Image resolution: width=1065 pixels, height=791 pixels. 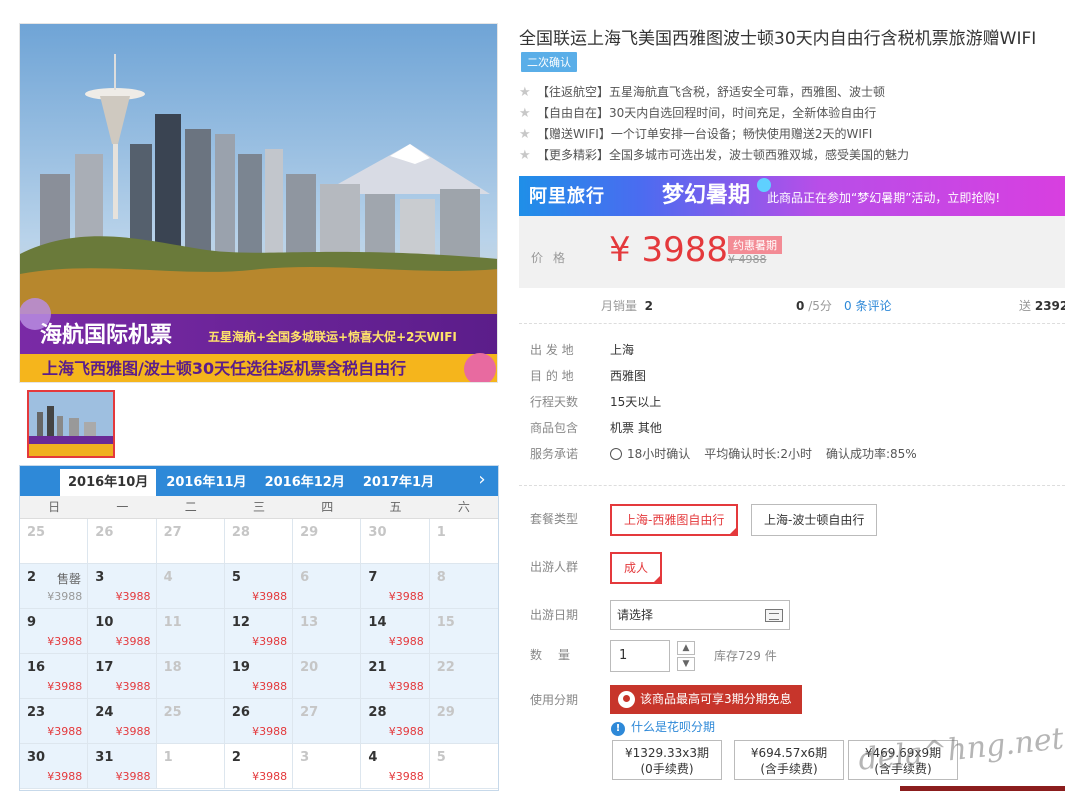 What do you see at coordinates (700, 615) in the screenshot?
I see `travel-date-input: 请选择` at bounding box center [700, 615].